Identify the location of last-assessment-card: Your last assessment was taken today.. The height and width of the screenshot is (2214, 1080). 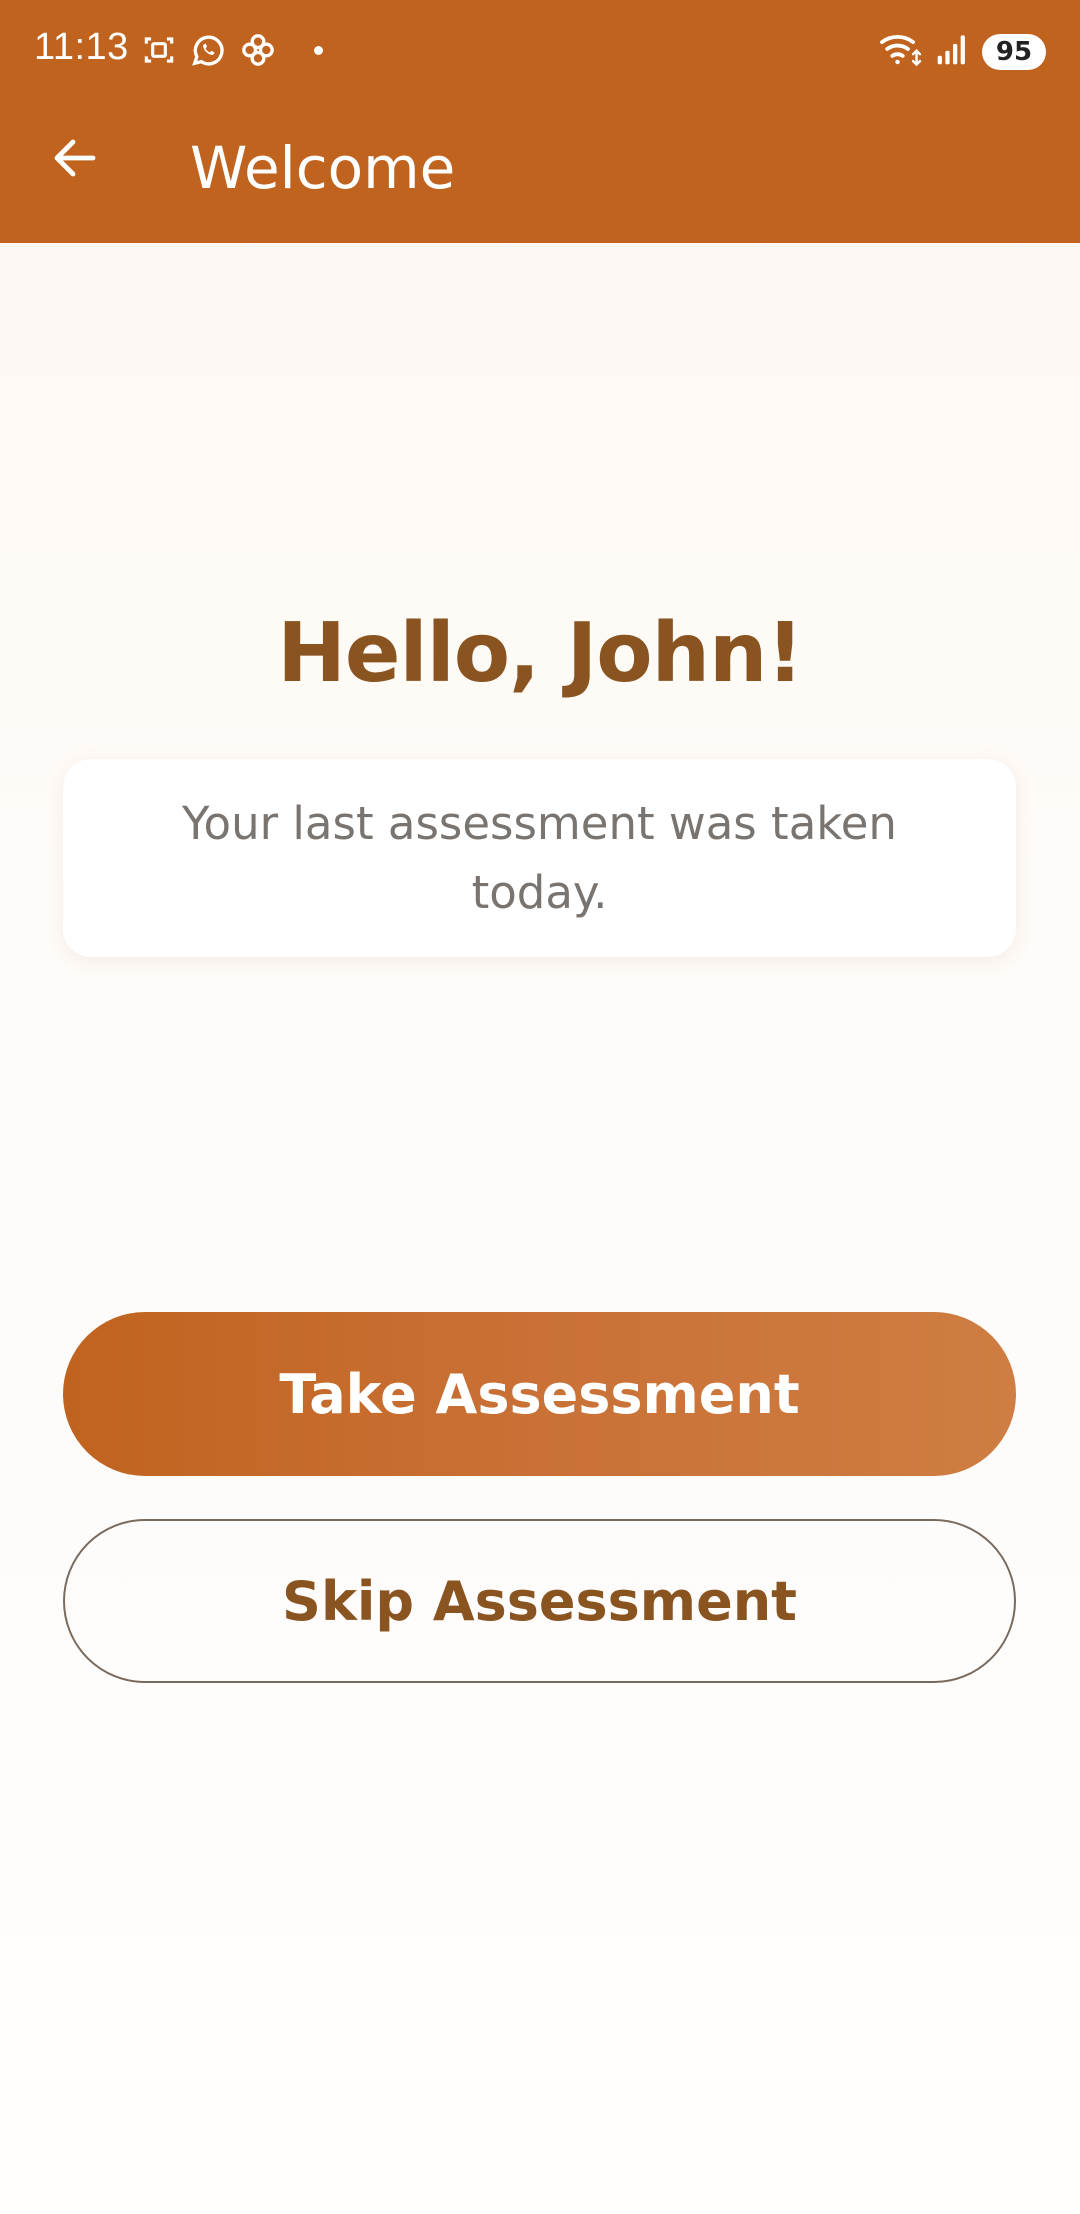
(539, 858).